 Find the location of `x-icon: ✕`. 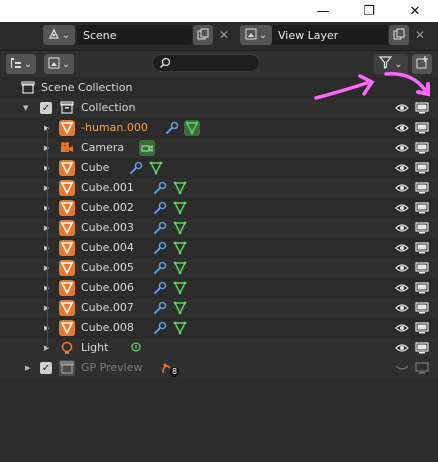

x-icon: ✕ is located at coordinates (224, 35).